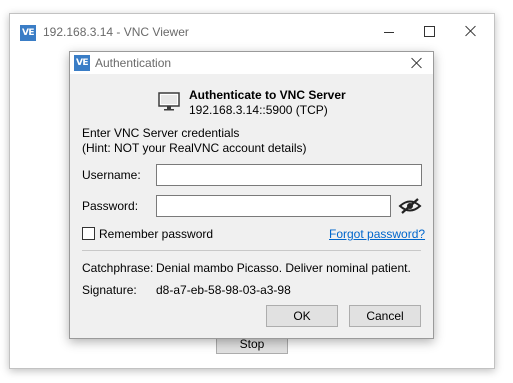 This screenshot has width=513, height=383. I want to click on forgot-password-link: Forgot password?, so click(377, 234).